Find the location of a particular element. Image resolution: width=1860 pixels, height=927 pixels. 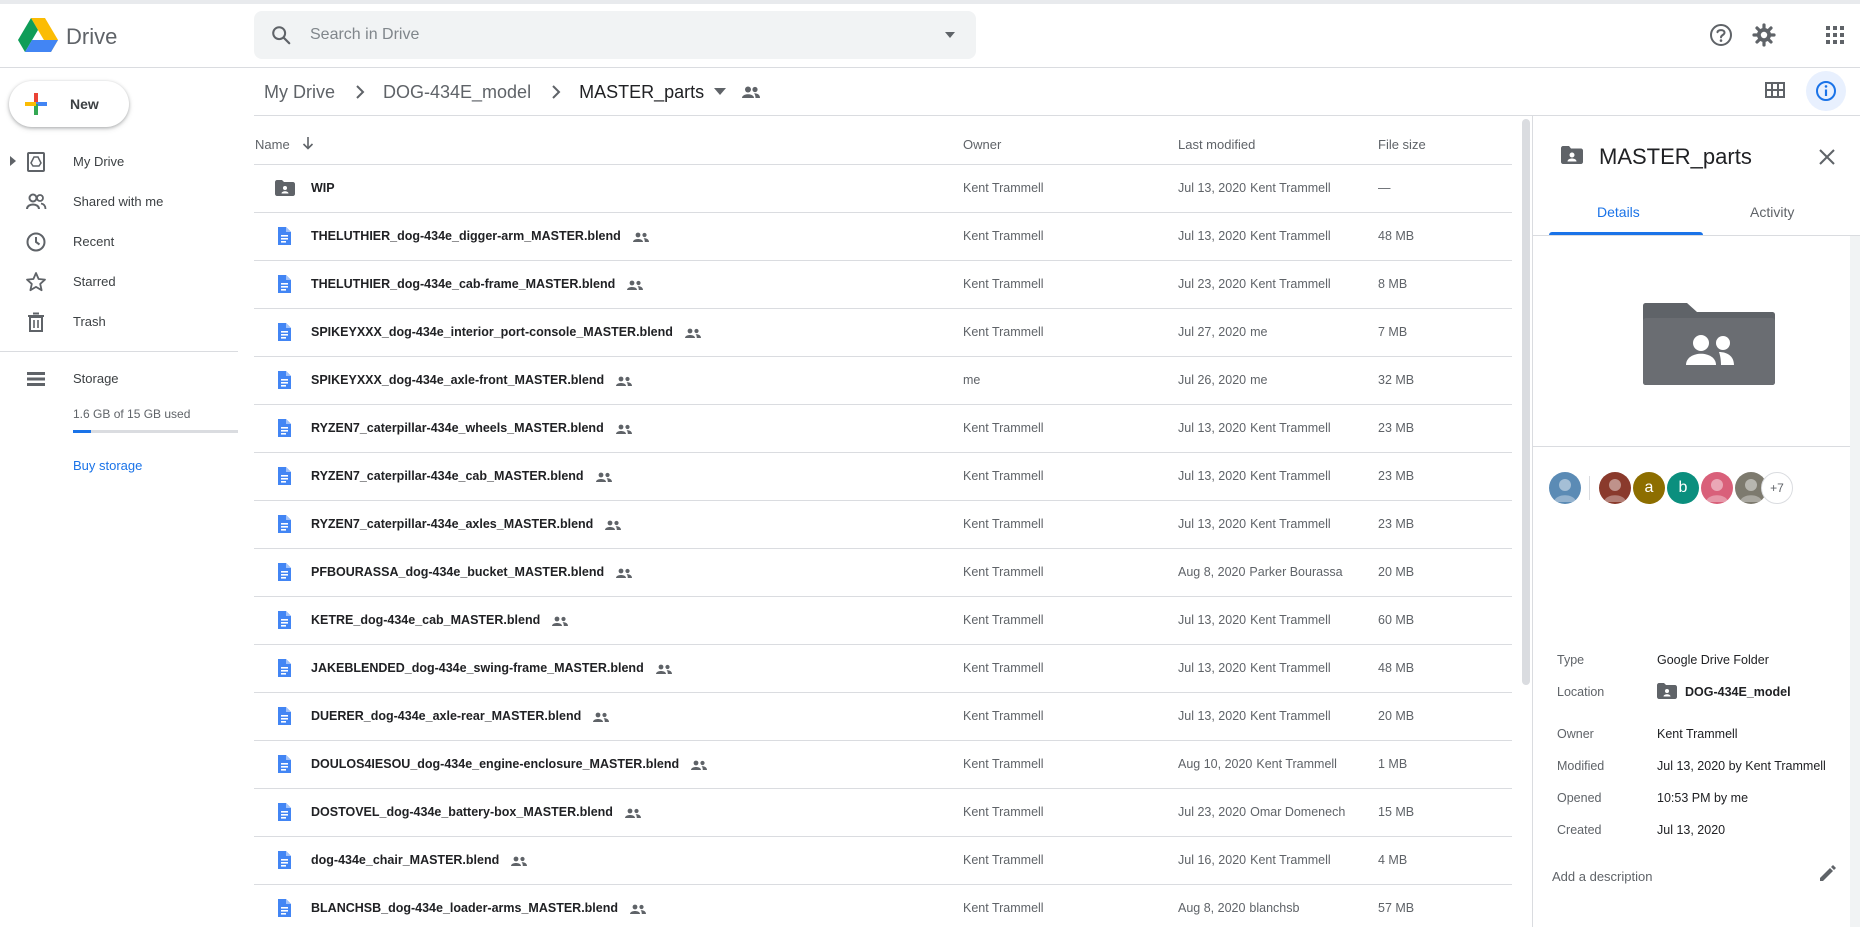

settings-gear-icon is located at coordinates (1764, 35).